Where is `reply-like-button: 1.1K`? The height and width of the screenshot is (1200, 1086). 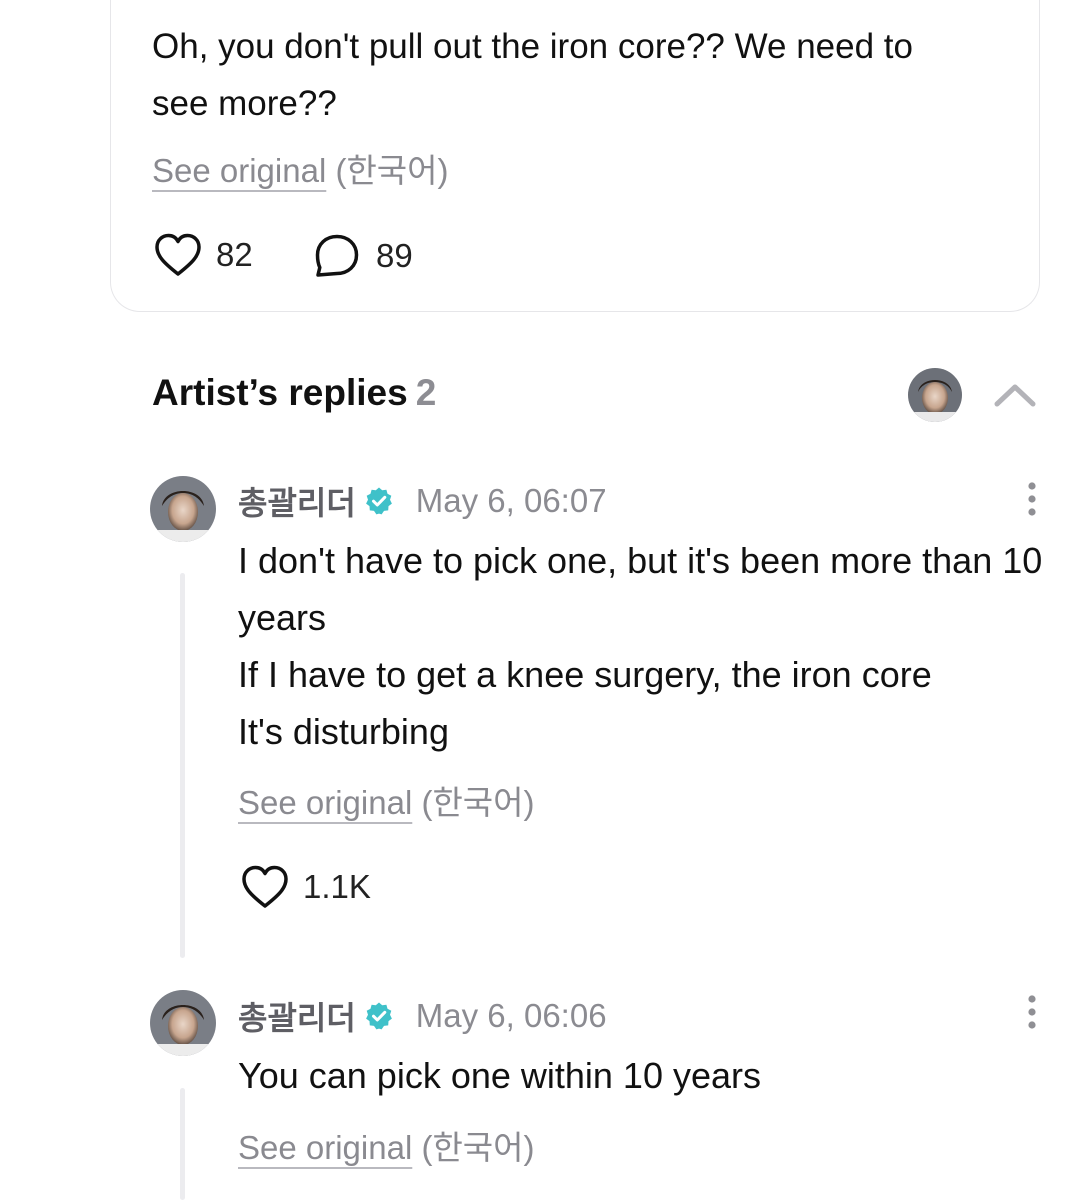
reply-like-button: 1.1K is located at coordinates (306, 887).